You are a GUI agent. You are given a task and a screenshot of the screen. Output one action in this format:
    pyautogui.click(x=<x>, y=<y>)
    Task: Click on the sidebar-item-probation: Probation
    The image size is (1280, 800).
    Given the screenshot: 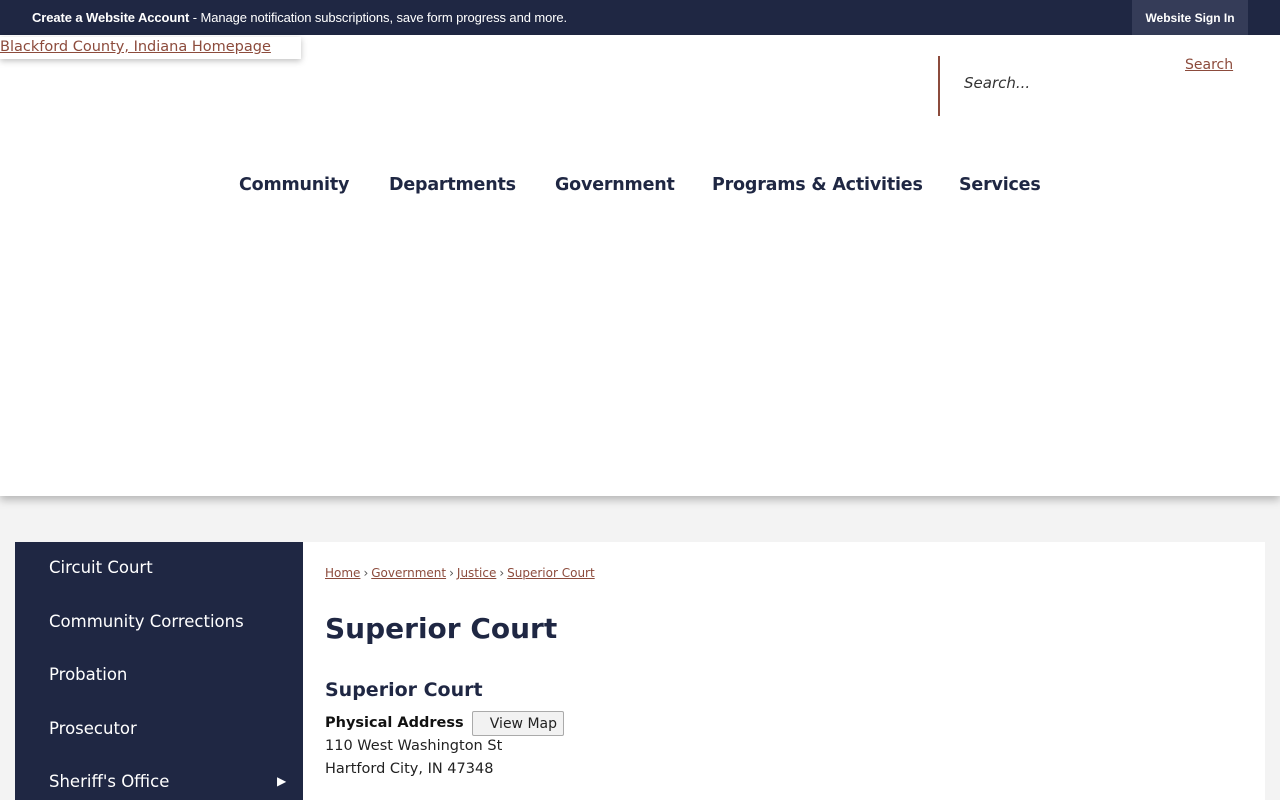 What is the action you would take?
    pyautogui.click(x=88, y=674)
    